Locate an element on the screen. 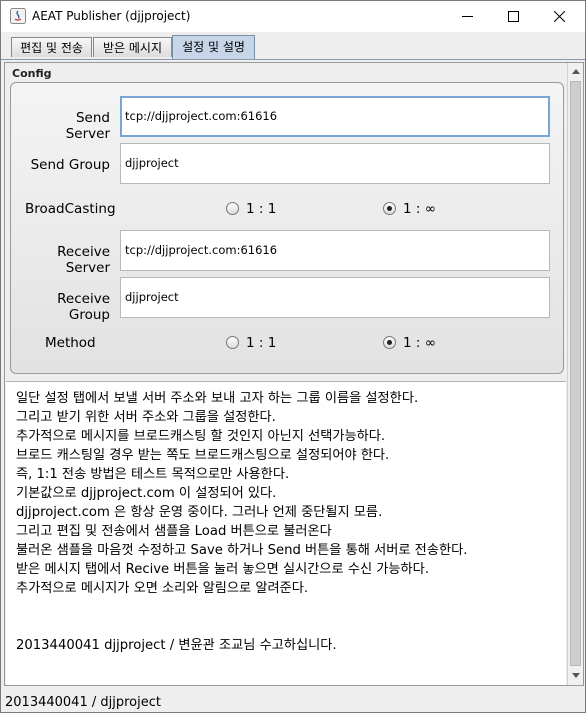 The height and width of the screenshot is (713, 586). config-section-label: Config is located at coordinates (32, 73).